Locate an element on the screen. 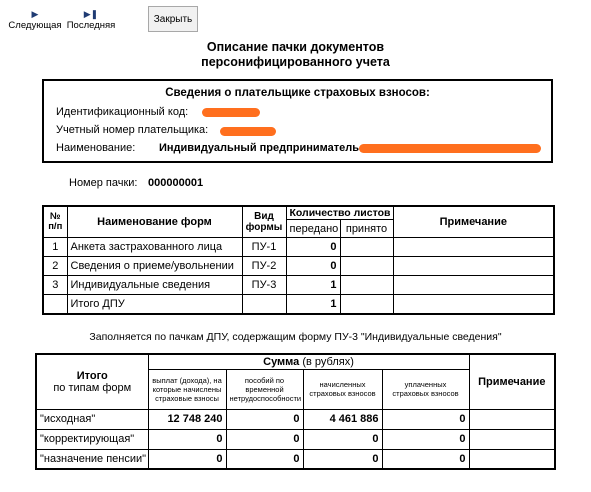 The height and width of the screenshot is (492, 591). skip-end-icon: ▶❚ is located at coordinates (91, 14).